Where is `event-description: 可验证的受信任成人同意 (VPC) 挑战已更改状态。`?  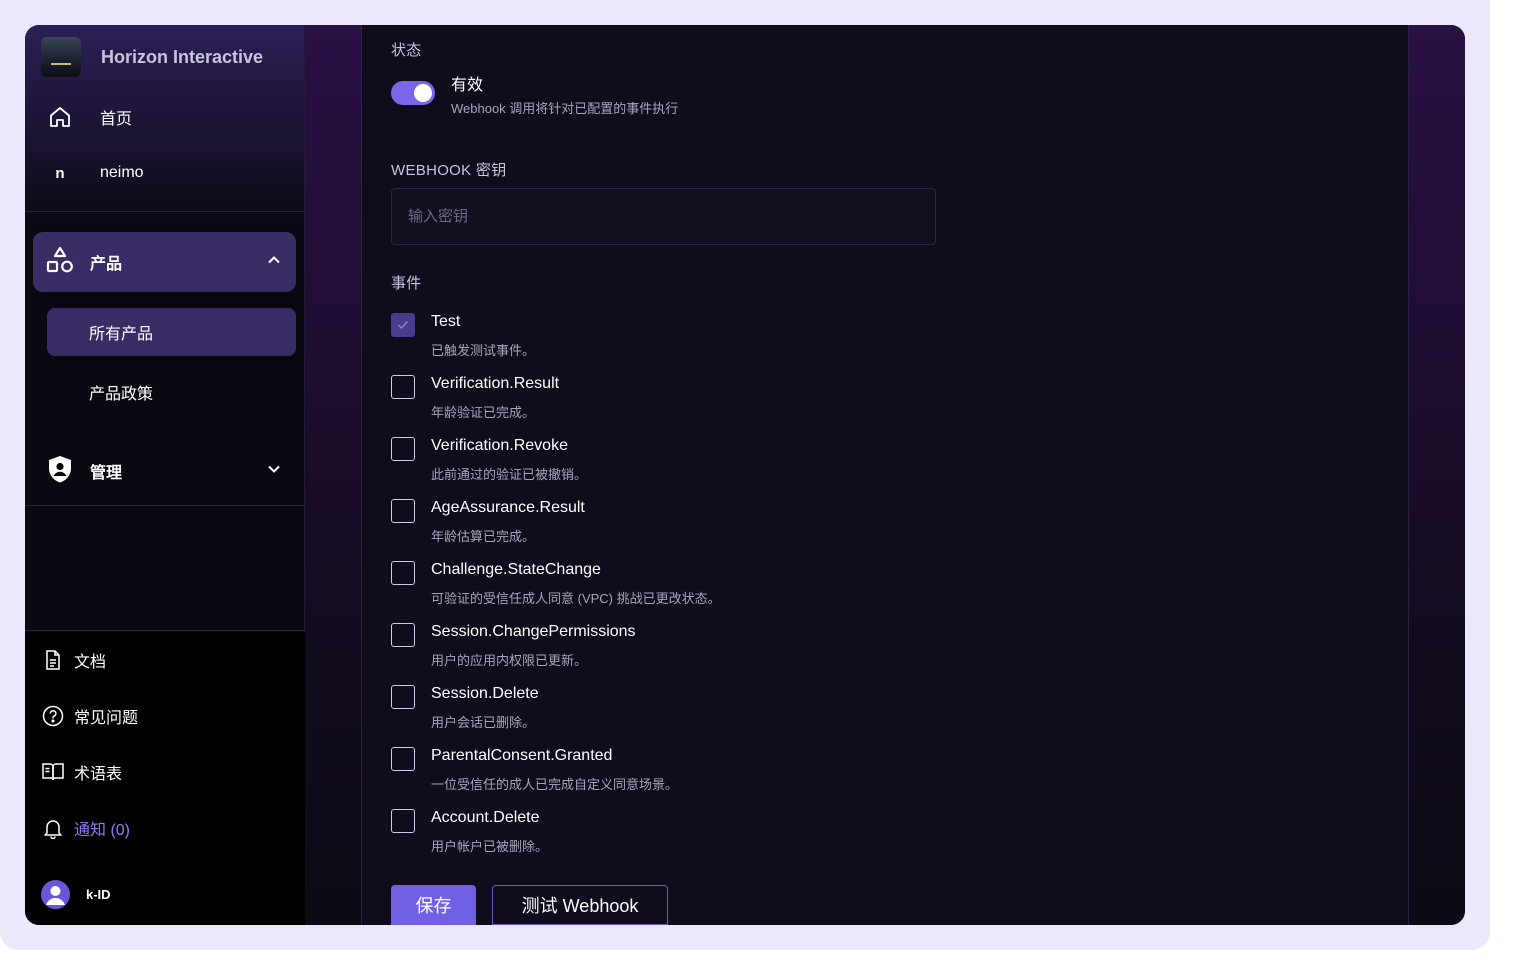
event-description: 可验证的受信任成人同意 (VPC) 挑战已更改状态。 is located at coordinates (576, 598).